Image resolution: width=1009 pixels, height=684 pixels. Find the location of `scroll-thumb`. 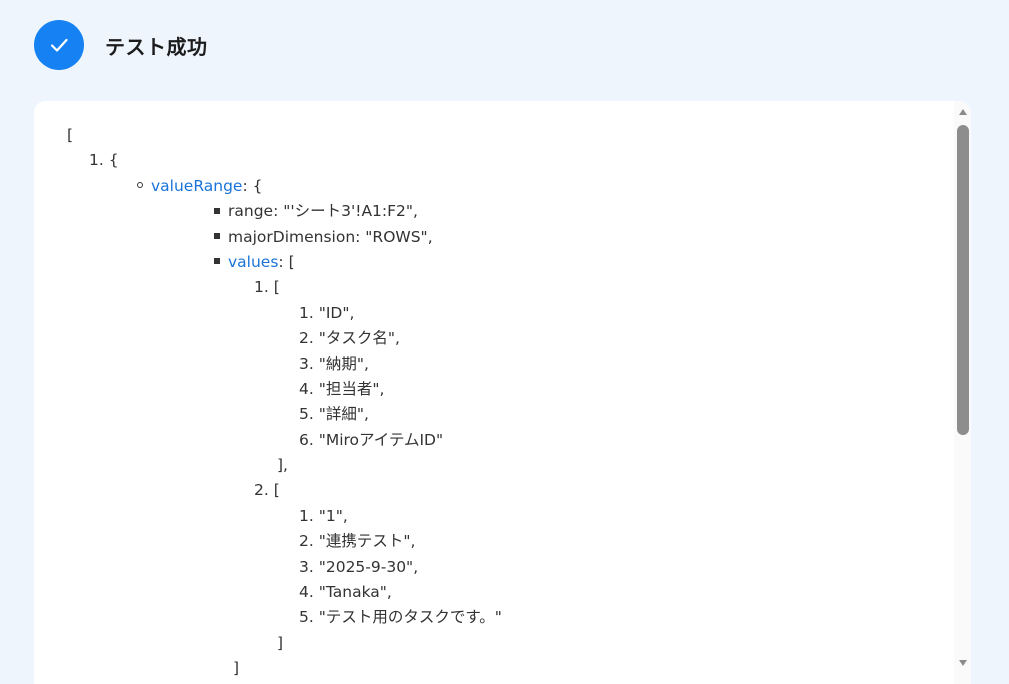

scroll-thumb is located at coordinates (963, 280).